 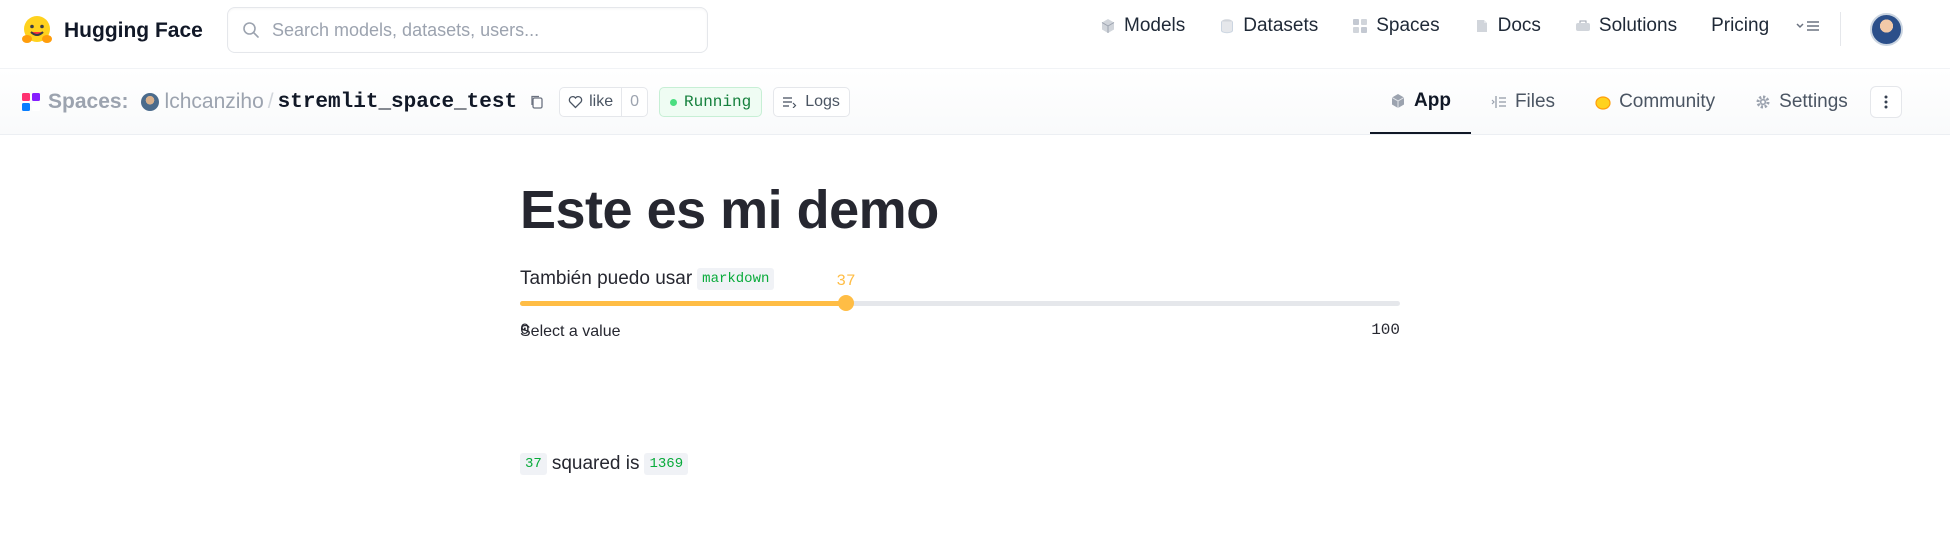 I want to click on spaces-icon, so click(x=1360, y=26).